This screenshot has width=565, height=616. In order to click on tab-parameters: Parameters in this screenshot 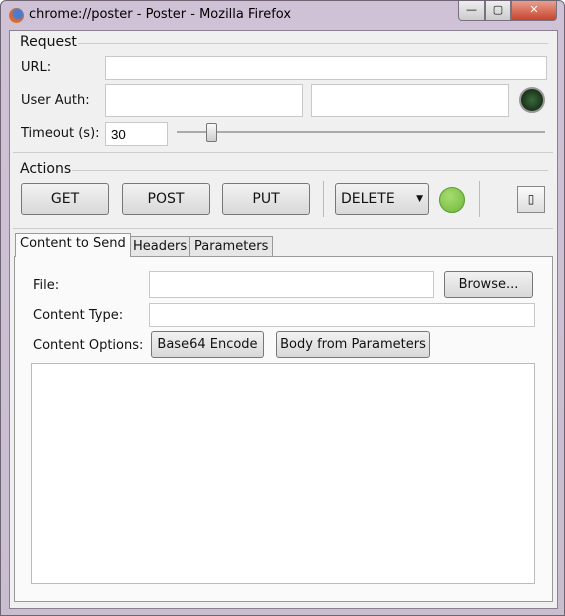, I will do `click(231, 247)`.